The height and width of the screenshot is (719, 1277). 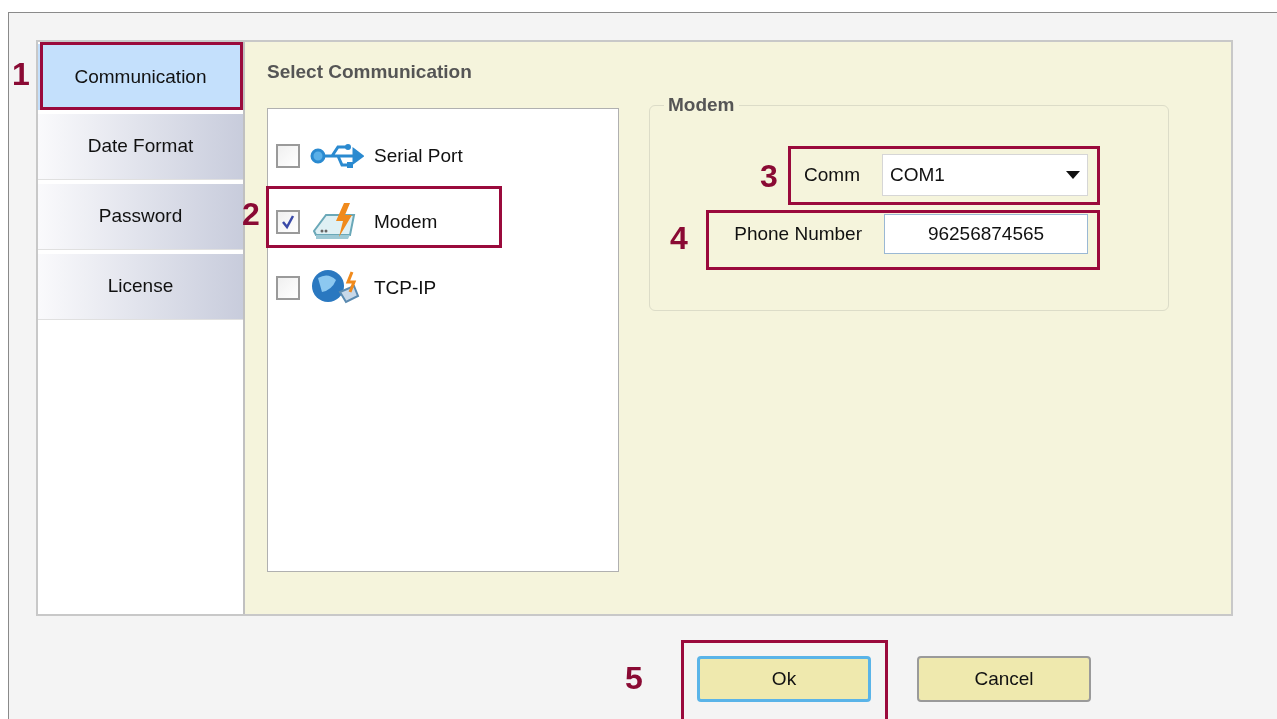 What do you see at coordinates (405, 287) in the screenshot?
I see `option-label: TCP-IP` at bounding box center [405, 287].